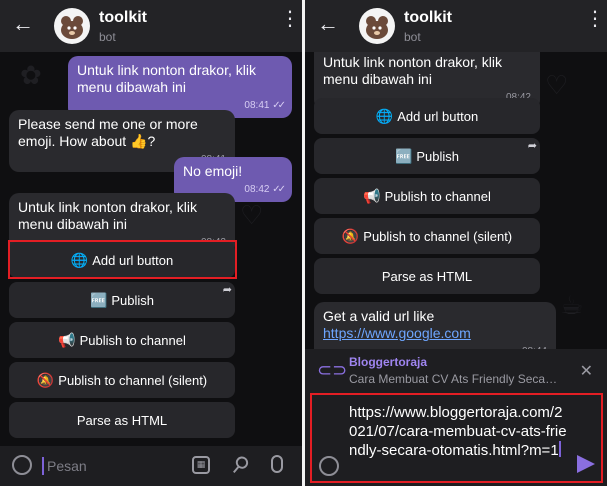 This screenshot has width=607, height=486. I want to click on message-text: No emoji!, so click(213, 171).